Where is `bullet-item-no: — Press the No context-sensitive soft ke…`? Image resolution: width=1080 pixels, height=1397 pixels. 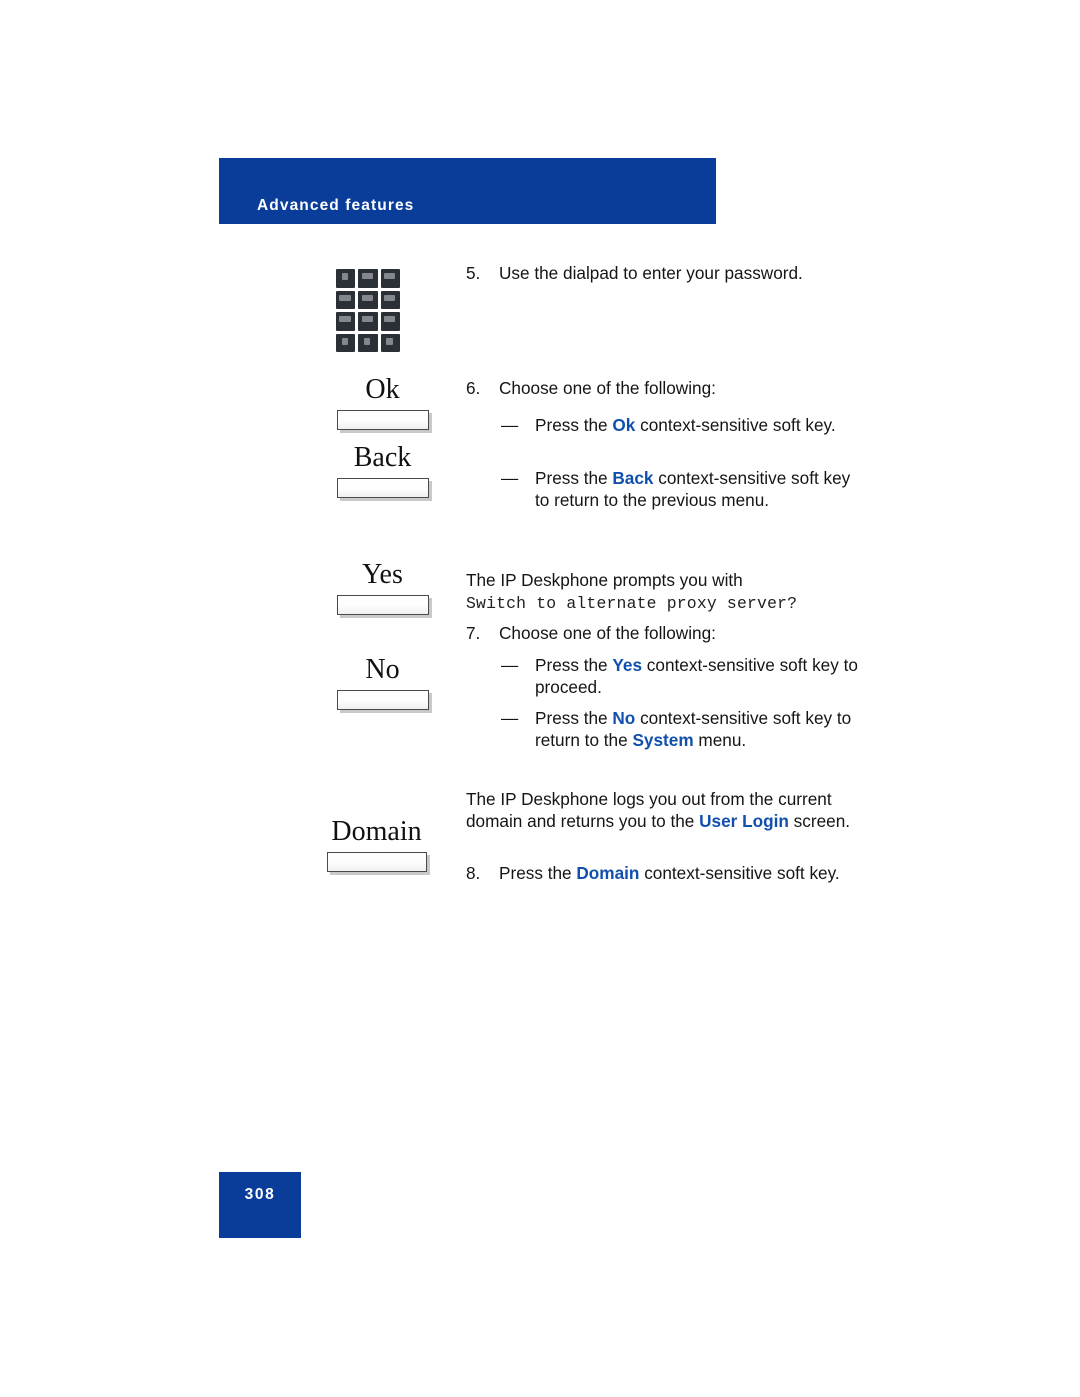 bullet-item-no: — Press the No context-sensitive soft ke… is located at coordinates (683, 729).